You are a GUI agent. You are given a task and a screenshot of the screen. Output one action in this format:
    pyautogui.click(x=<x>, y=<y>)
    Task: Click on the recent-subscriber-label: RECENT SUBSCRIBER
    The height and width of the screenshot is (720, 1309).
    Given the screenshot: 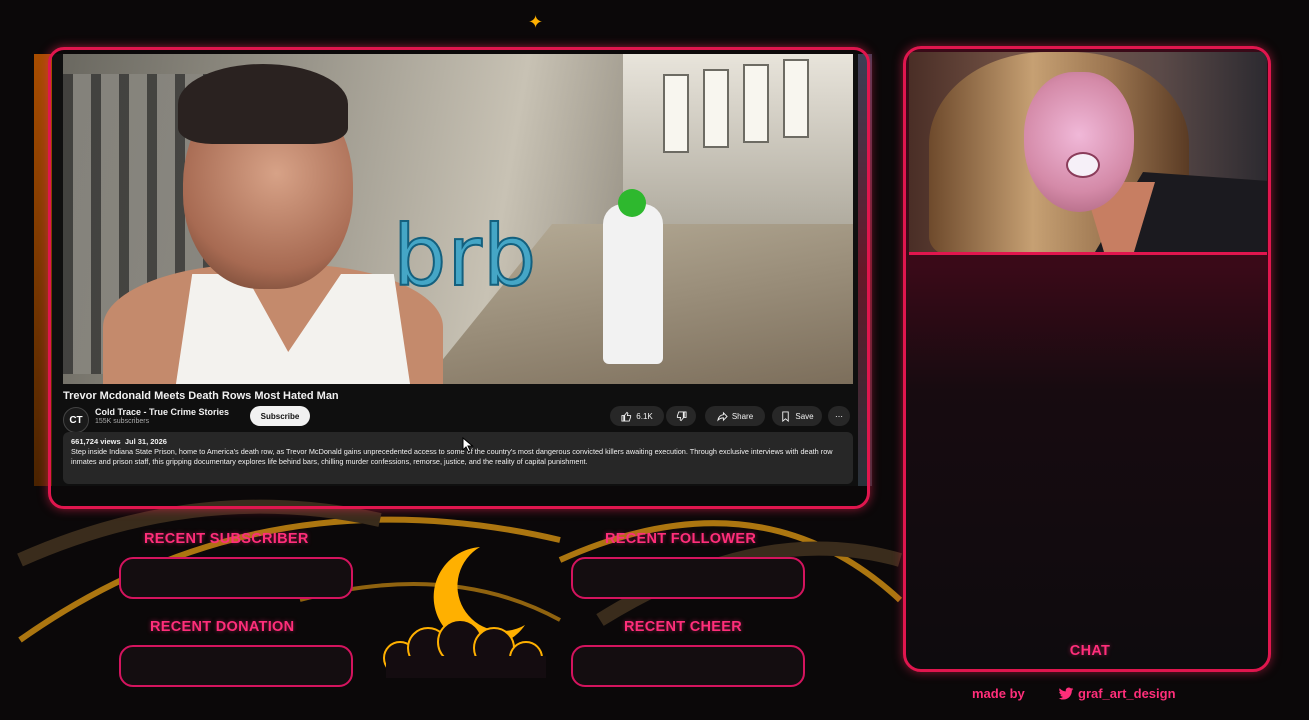 What is the action you would take?
    pyautogui.click(x=226, y=539)
    